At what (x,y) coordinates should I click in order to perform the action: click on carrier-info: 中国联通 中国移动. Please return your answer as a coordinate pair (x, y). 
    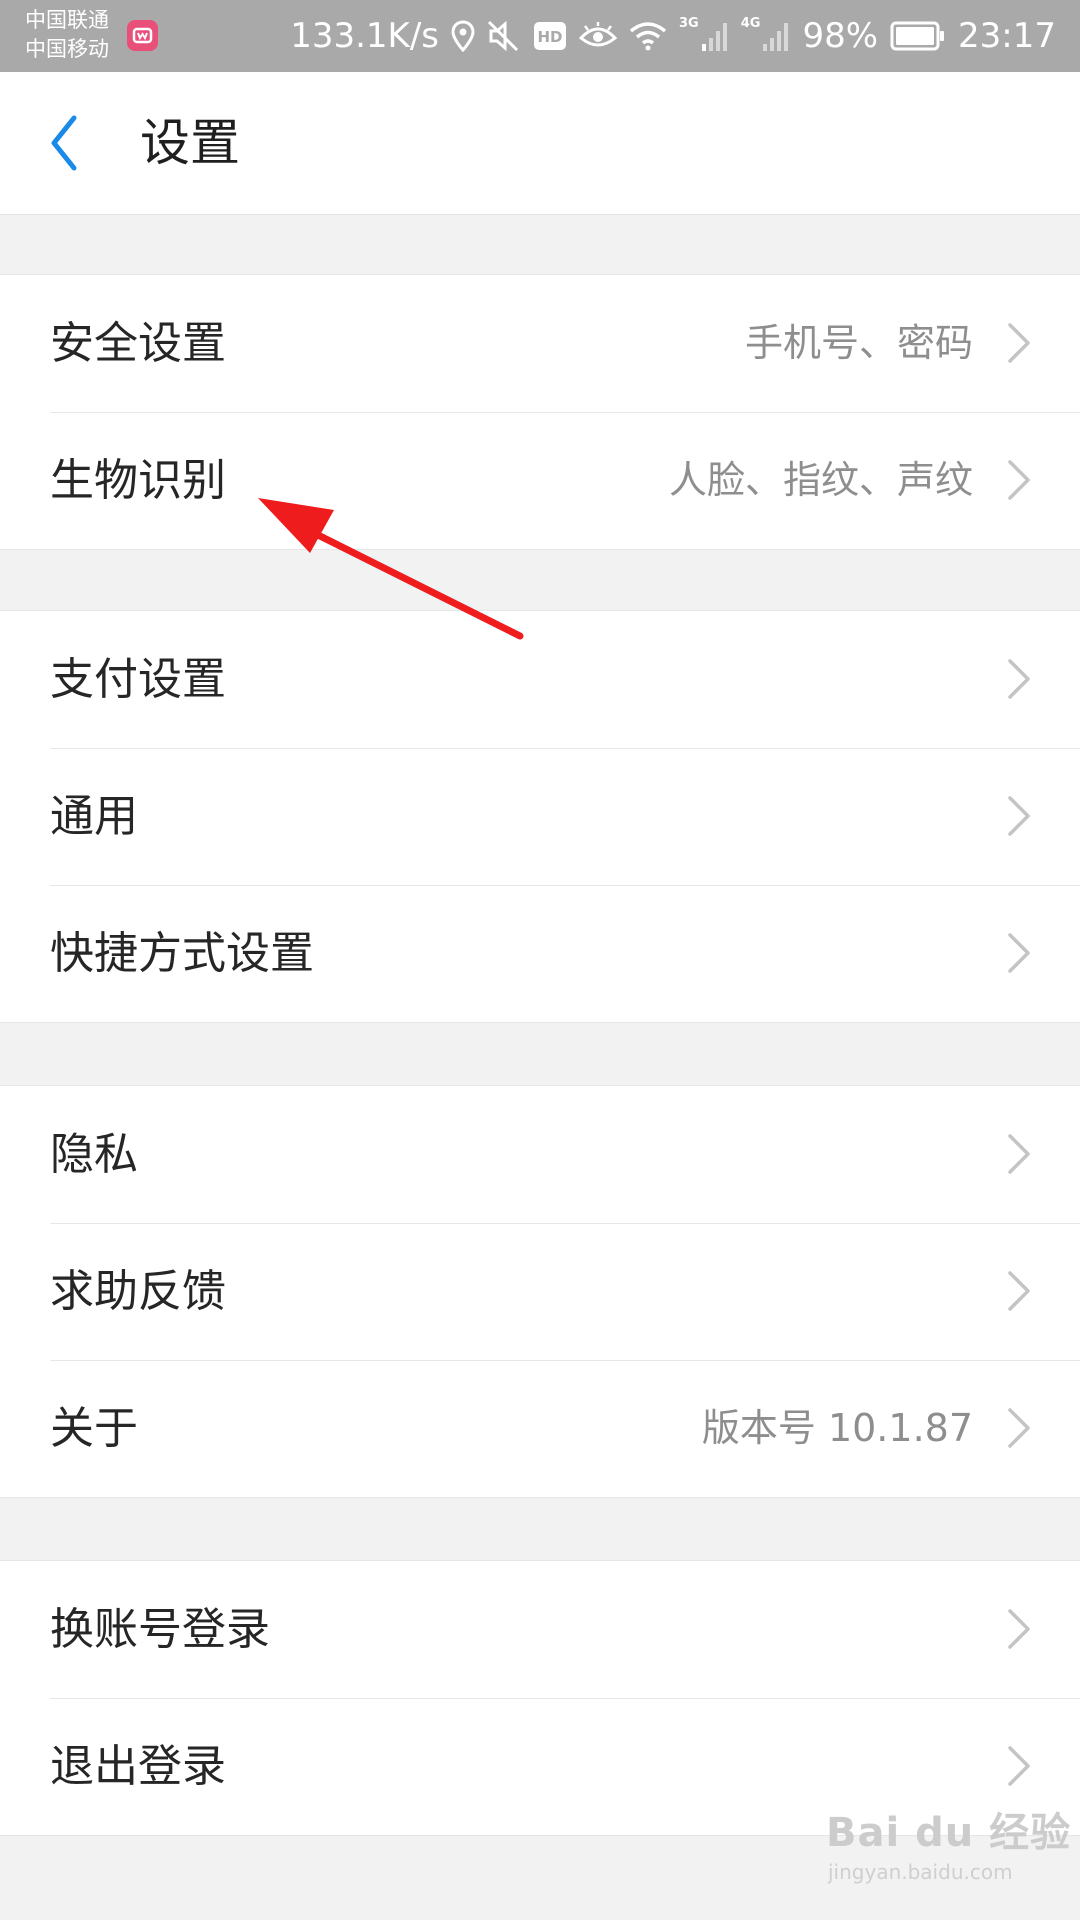
    Looking at the image, I should click on (67, 35).